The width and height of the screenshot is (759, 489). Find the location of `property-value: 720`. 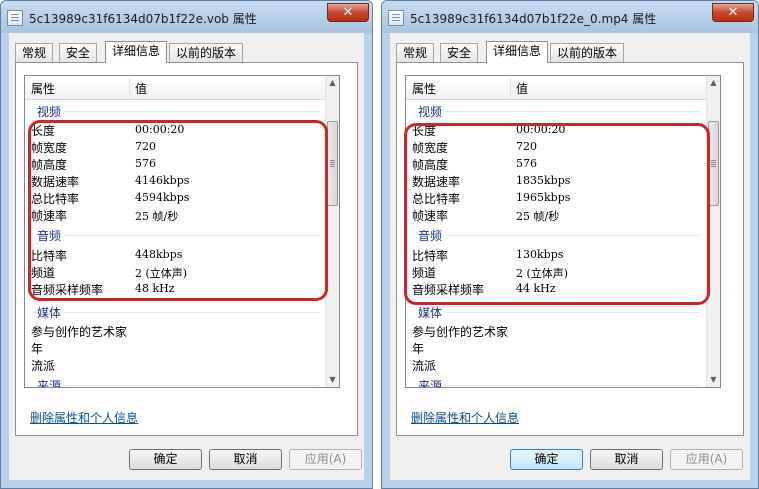

property-value: 720 is located at coordinates (145, 146).